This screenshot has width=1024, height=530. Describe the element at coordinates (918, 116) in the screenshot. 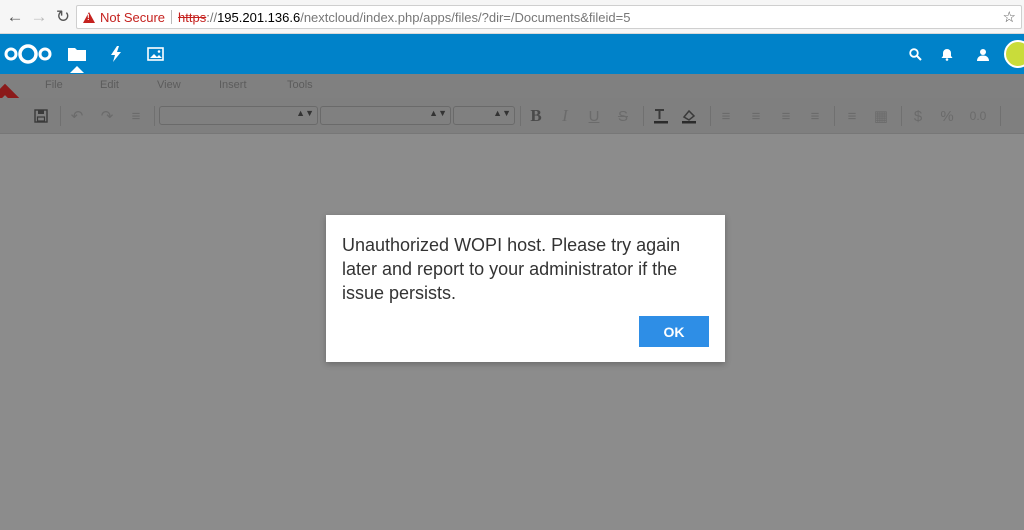

I see `currency-icon: $` at that location.